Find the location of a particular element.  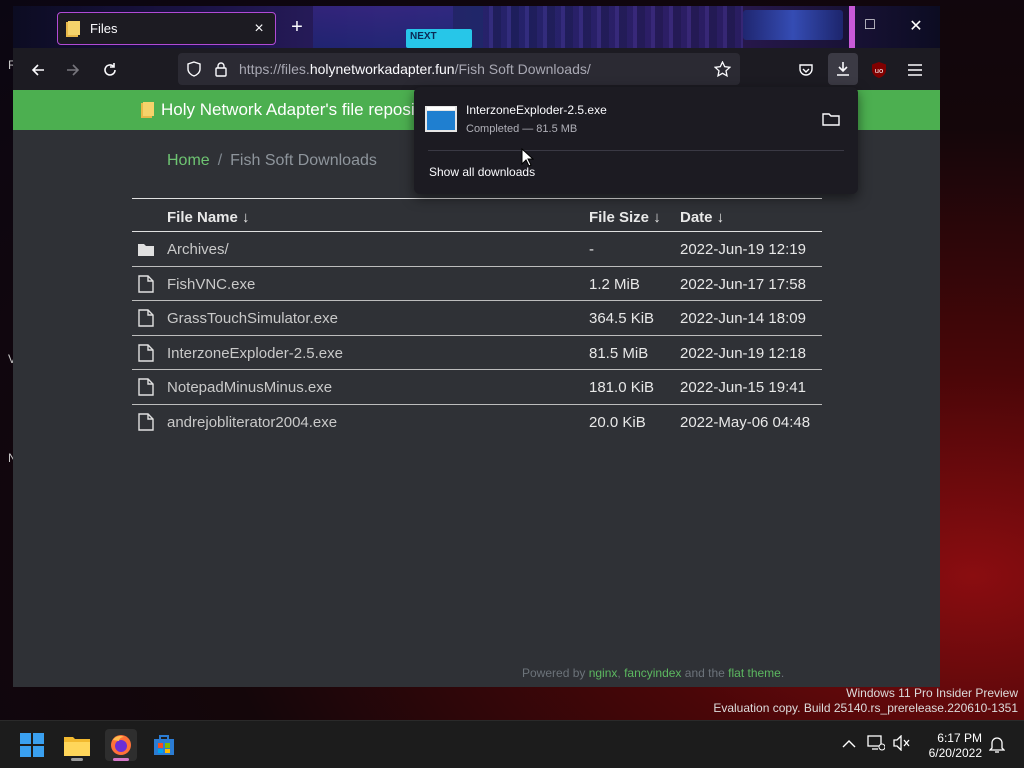

pocket-icon is located at coordinates (806, 70).